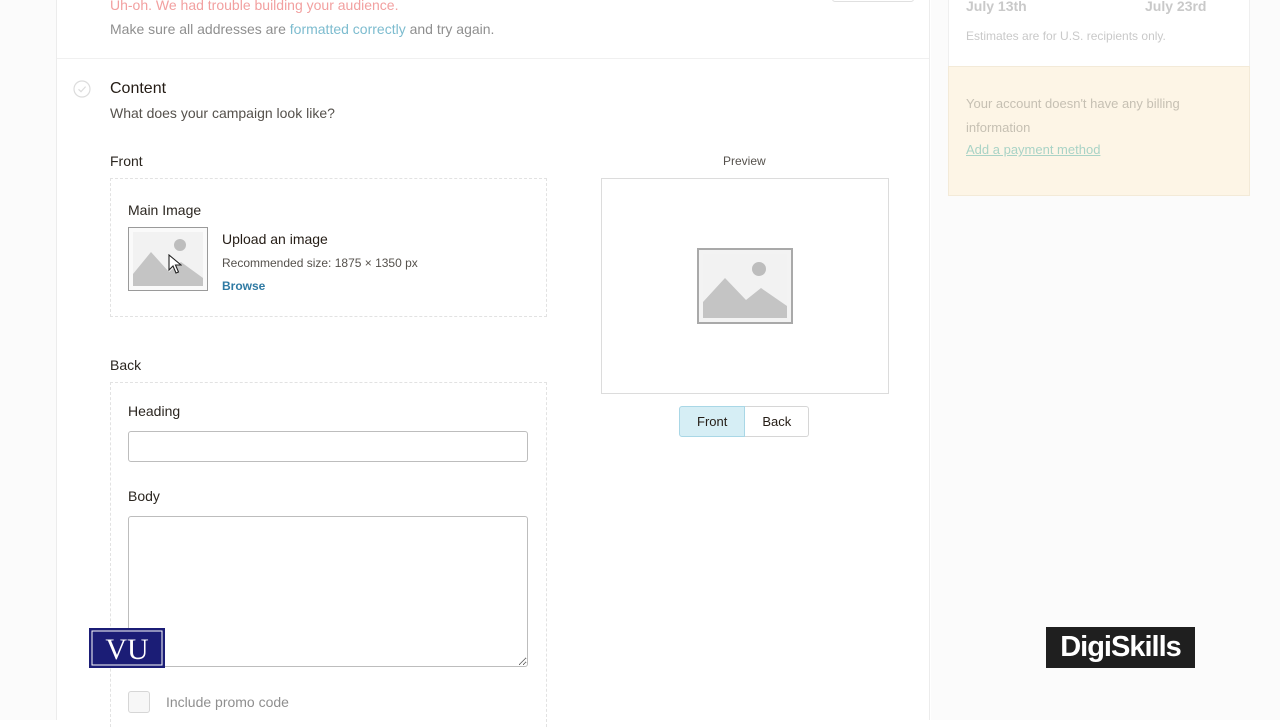  What do you see at coordinates (996, 7) in the screenshot?
I see `estimate-start-date: July 13th` at bounding box center [996, 7].